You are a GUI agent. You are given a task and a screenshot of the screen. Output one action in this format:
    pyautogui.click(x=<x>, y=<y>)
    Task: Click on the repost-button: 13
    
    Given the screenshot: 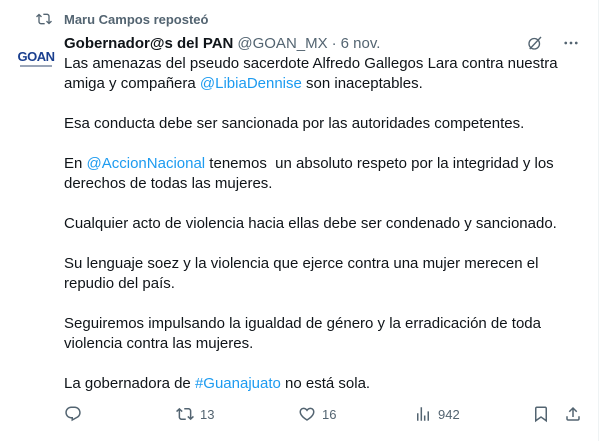 What is the action you would take?
    pyautogui.click(x=195, y=414)
    